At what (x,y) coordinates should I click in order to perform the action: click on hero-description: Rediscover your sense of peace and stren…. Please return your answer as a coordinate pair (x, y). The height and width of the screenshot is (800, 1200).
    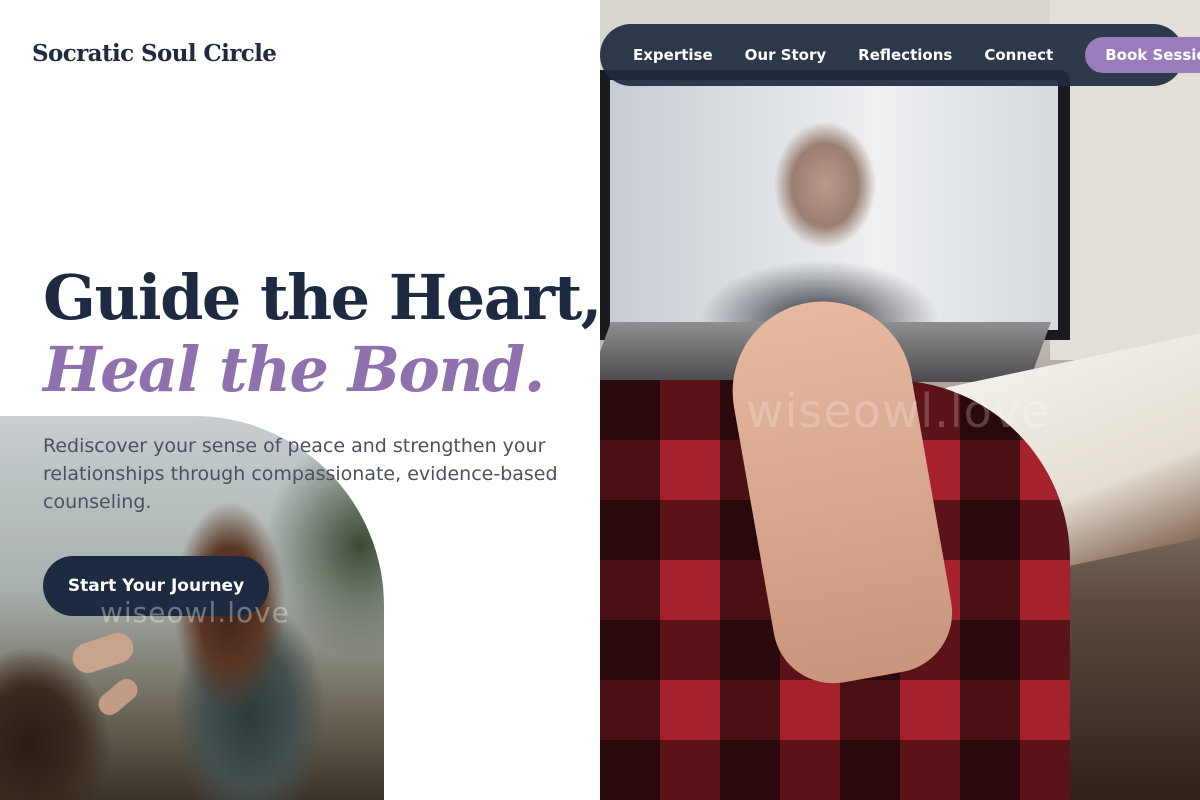
    Looking at the image, I should click on (300, 474).